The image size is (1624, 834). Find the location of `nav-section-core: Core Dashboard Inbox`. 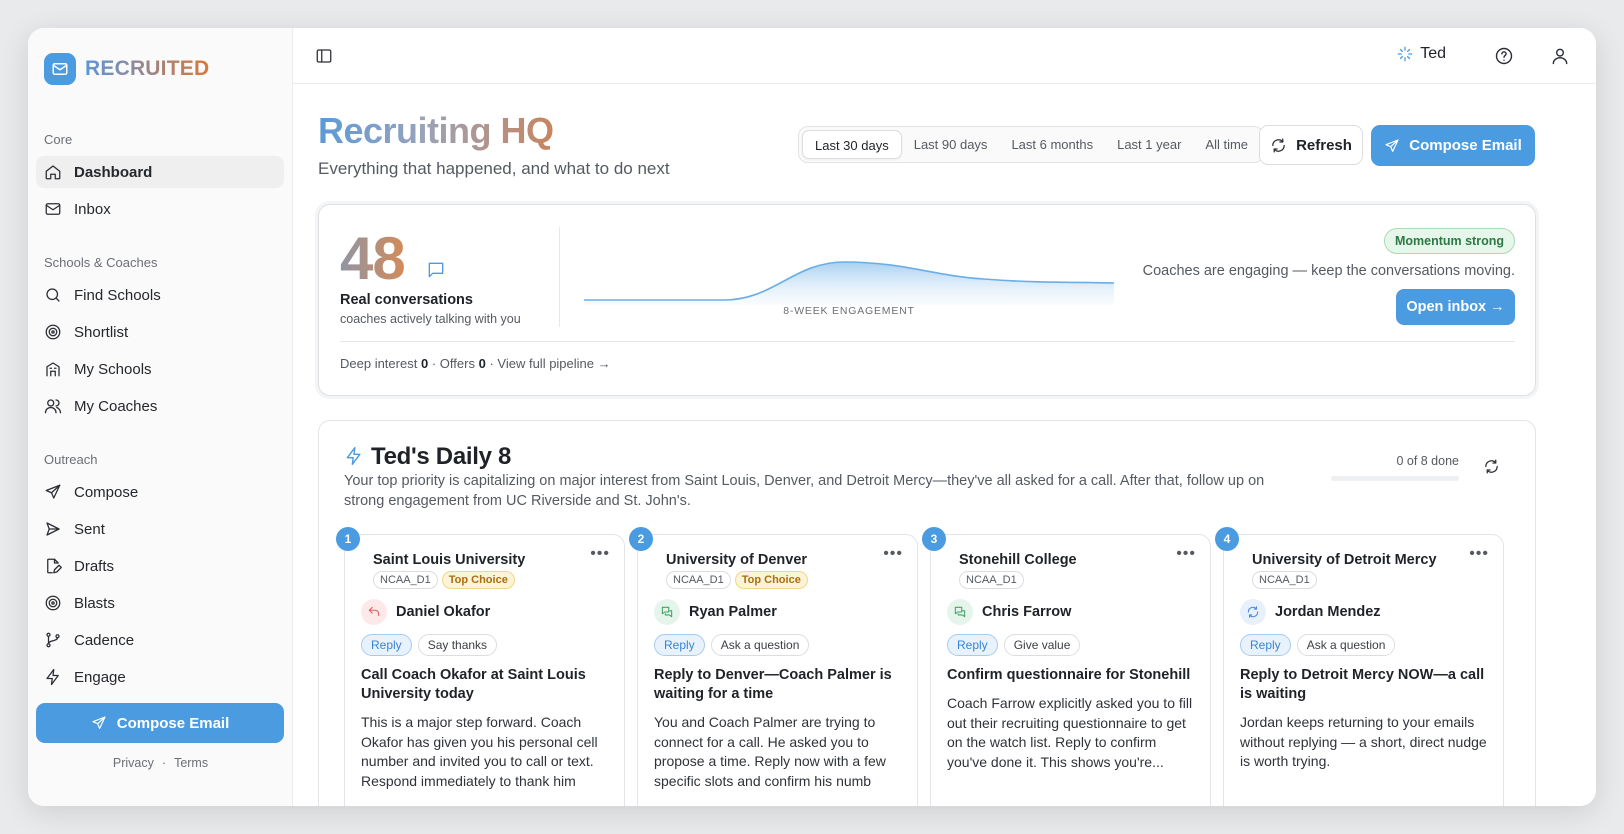

nav-section-core: Core Dashboard Inbox is located at coordinates (160, 180).